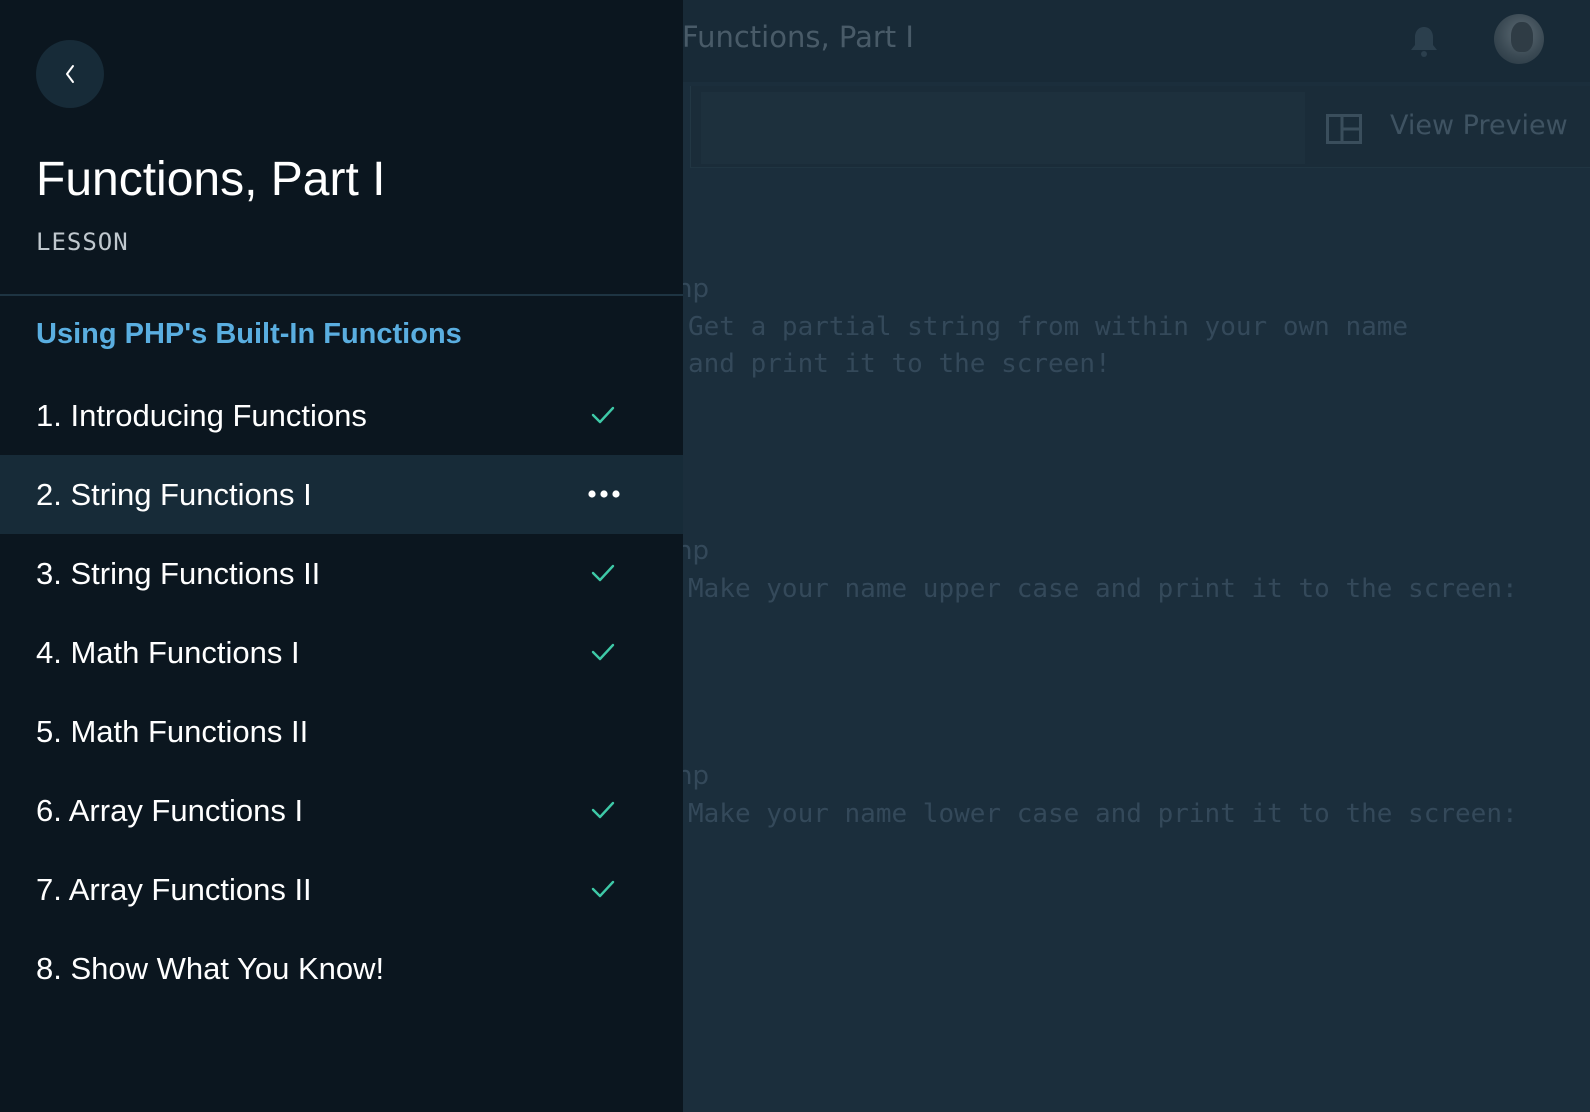 This screenshot has height=1112, width=1590. What do you see at coordinates (1479, 125) in the screenshot?
I see `view-preview-button: View Preview` at bounding box center [1479, 125].